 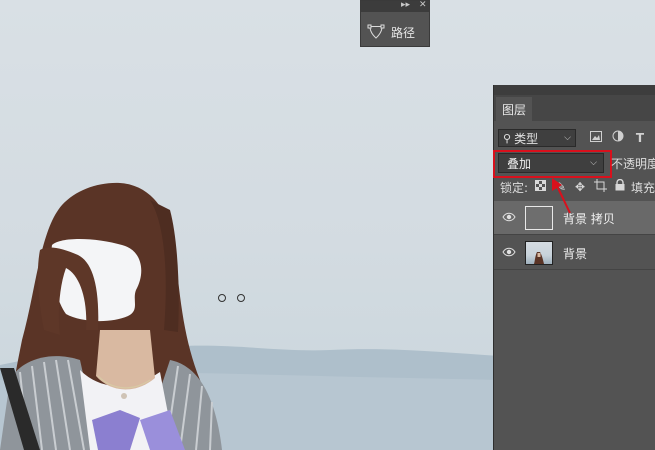 I want to click on lock-artboard-icon, so click(x=600, y=187).